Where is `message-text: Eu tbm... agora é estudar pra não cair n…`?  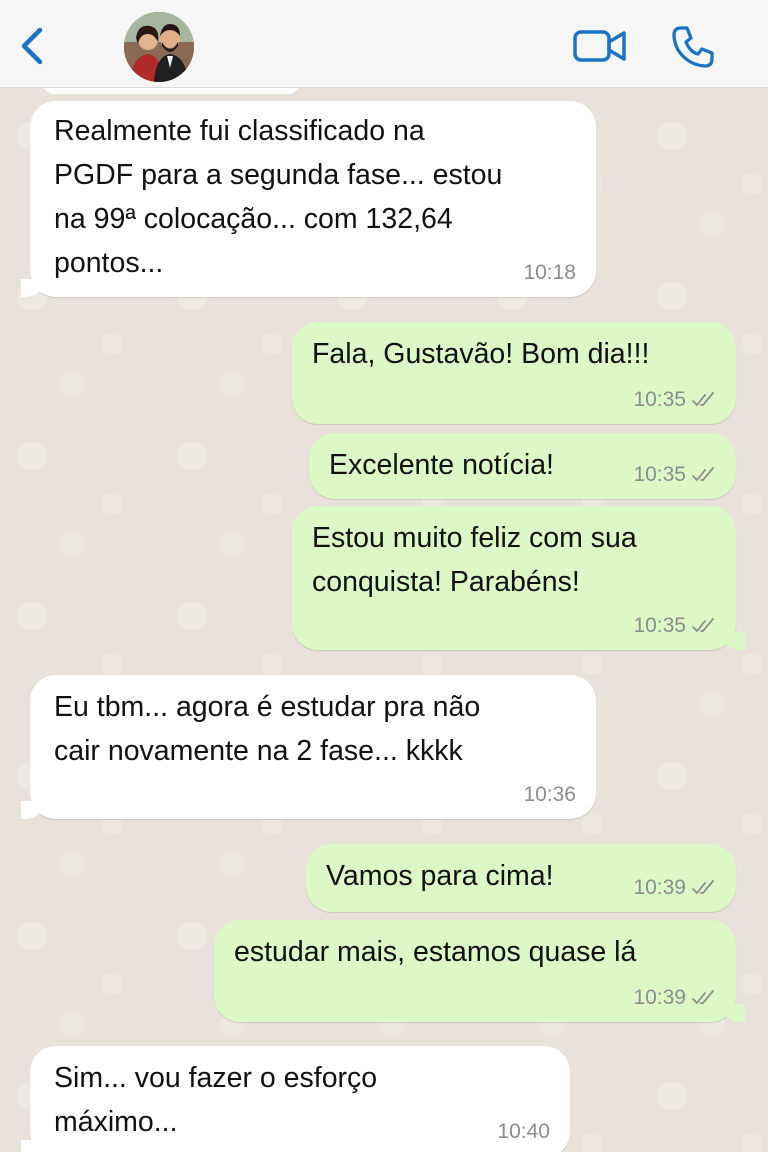 message-text: Eu tbm... agora é estudar pra não cair n… is located at coordinates (267, 729).